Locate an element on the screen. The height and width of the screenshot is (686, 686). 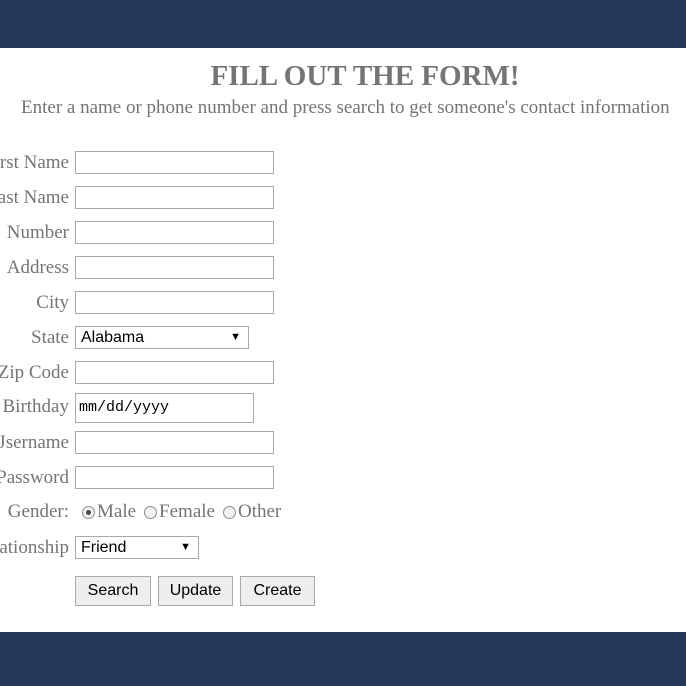
relationship-select-value: Friend is located at coordinates (104, 547).